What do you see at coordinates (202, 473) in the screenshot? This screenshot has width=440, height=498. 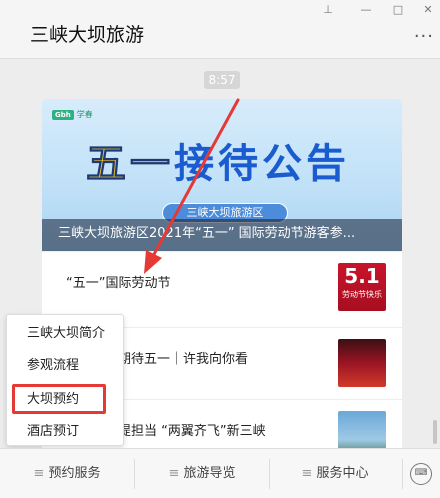 I see `tab-travel-guide: ≡ 旅游导览` at bounding box center [202, 473].